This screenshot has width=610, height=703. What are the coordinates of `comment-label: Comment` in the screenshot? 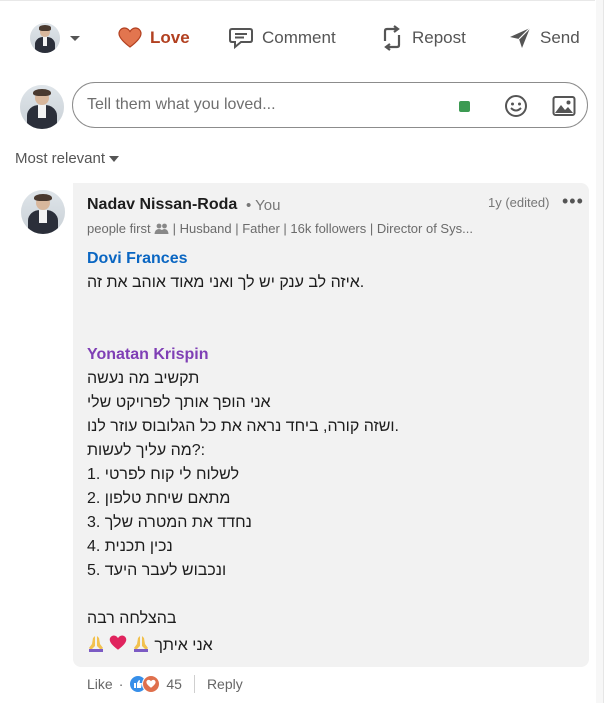 It's located at (299, 37).